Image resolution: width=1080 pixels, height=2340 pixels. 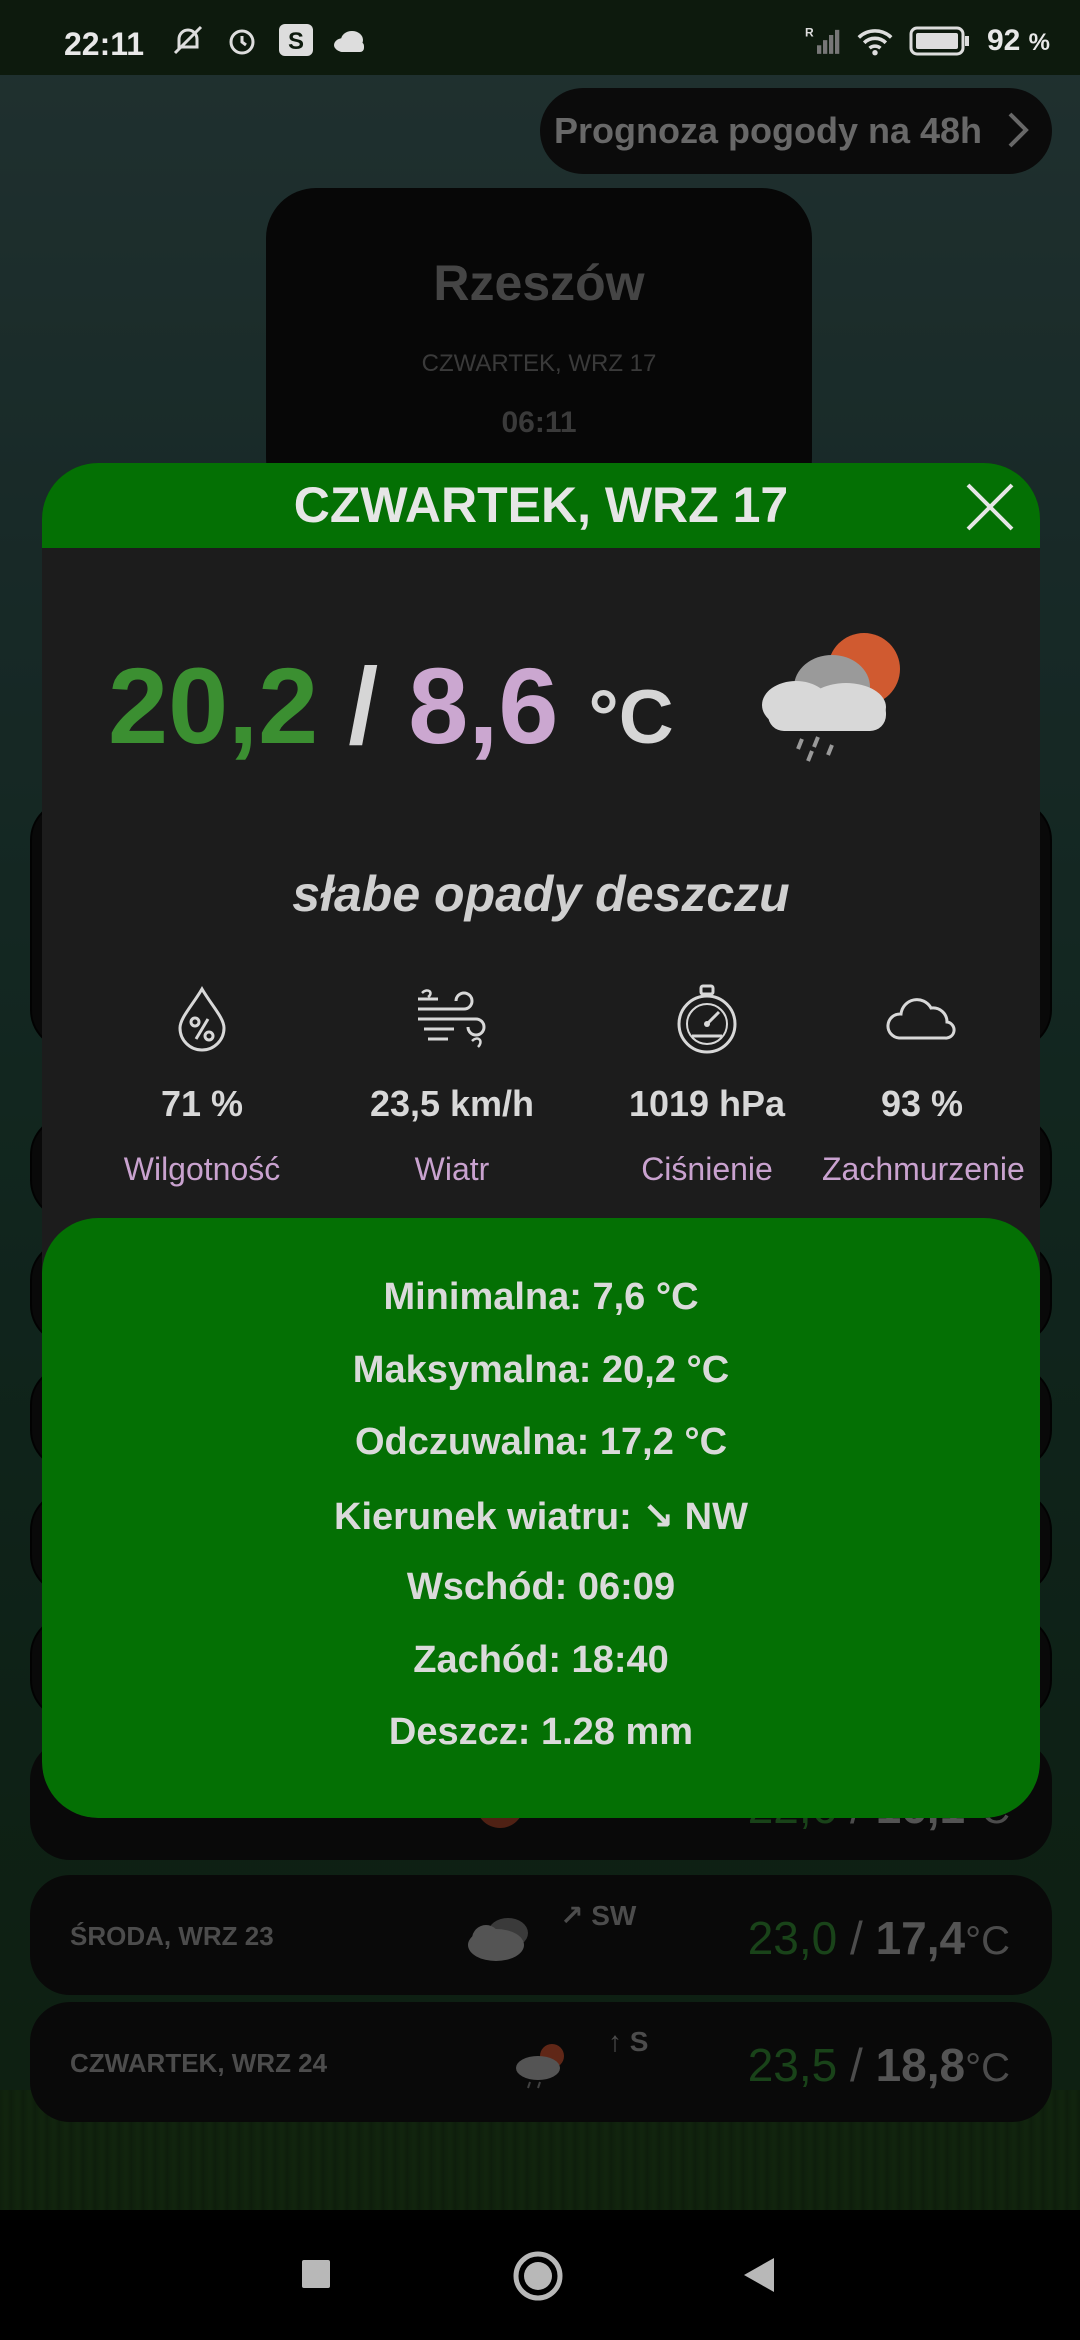 I want to click on pressure-label: Ciśnienie, so click(x=707, y=1169).